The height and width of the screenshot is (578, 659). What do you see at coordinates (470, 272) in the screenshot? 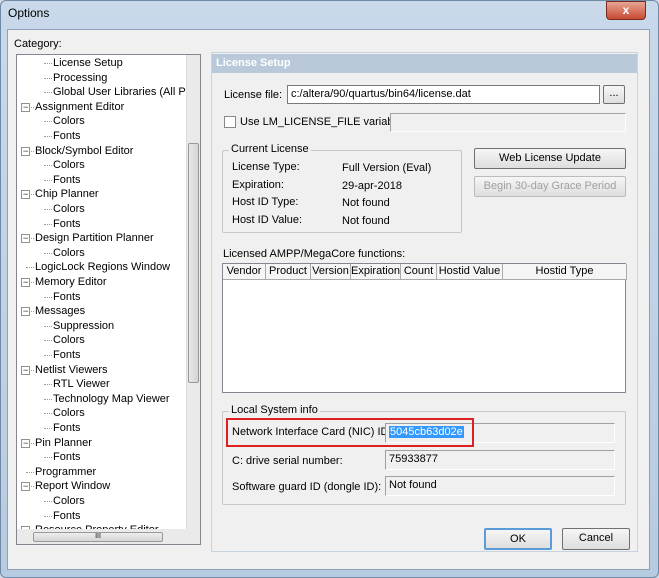
I see `column-header: Hostid Value` at bounding box center [470, 272].